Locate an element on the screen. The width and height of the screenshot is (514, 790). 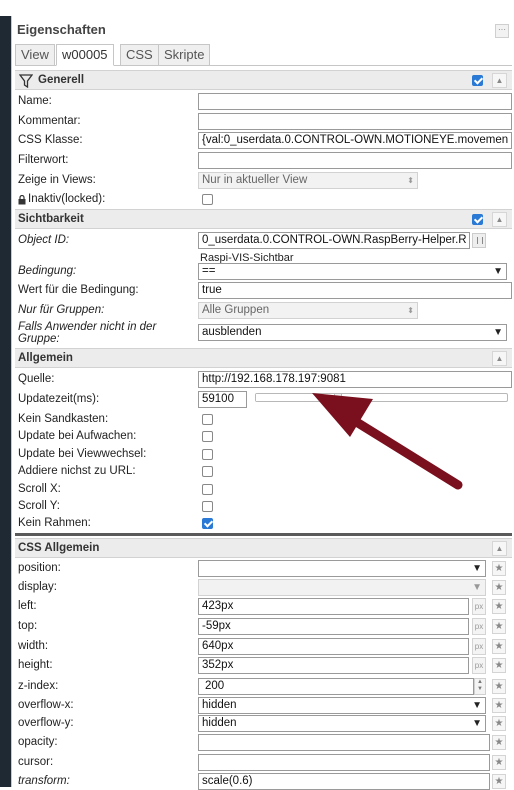
label-zeige-in-views: Zeige in Views: is located at coordinates (57, 180).